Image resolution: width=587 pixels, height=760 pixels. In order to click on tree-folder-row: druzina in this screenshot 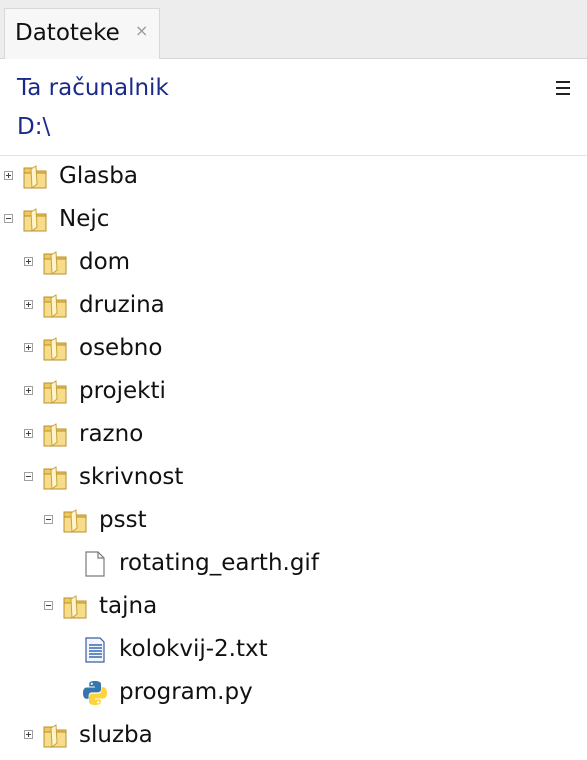, I will do `click(293, 306)`.